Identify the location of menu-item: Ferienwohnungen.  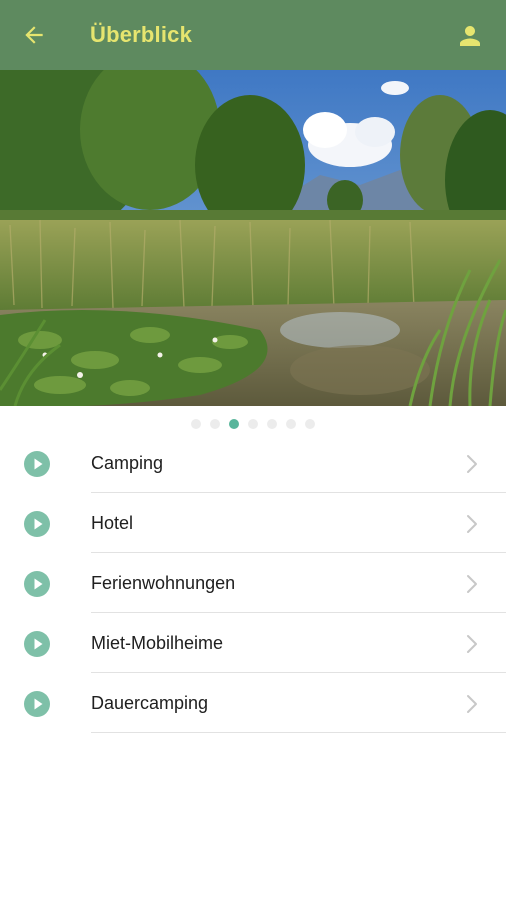
(253, 583).